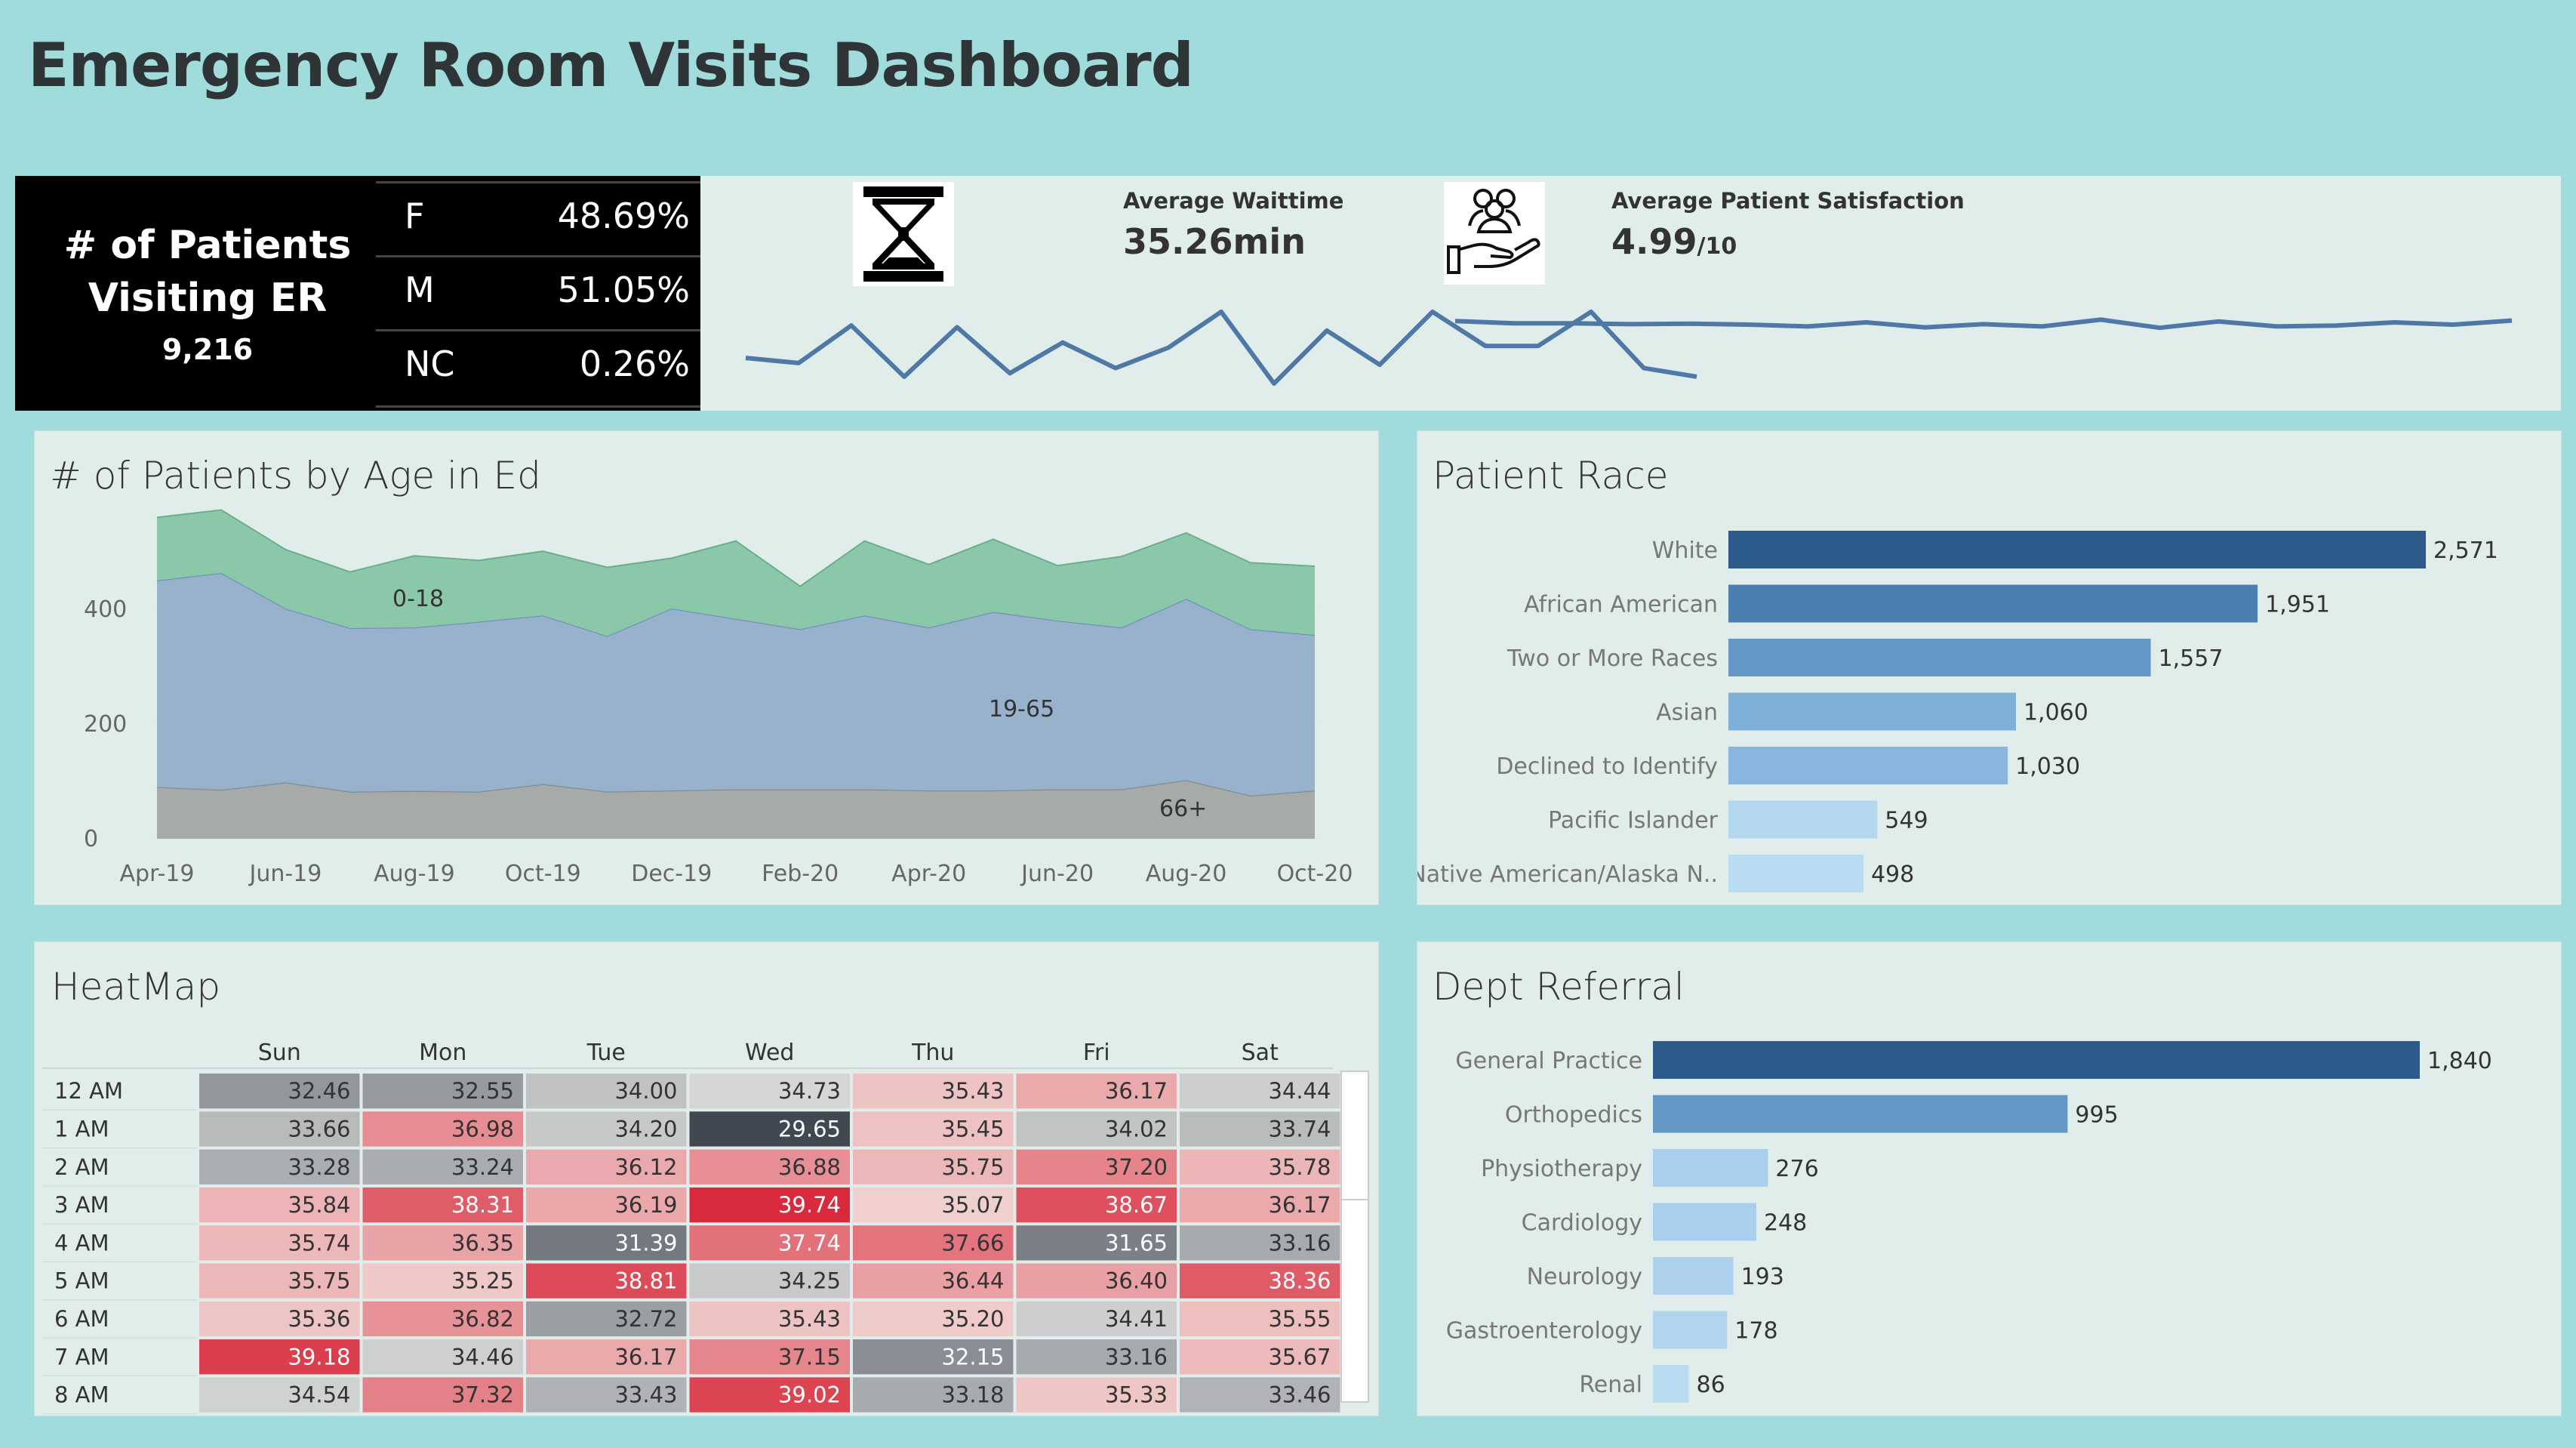  What do you see at coordinates (1299, 1281) in the screenshot?
I see `heatmap-cell-value: 38.36` at bounding box center [1299, 1281].